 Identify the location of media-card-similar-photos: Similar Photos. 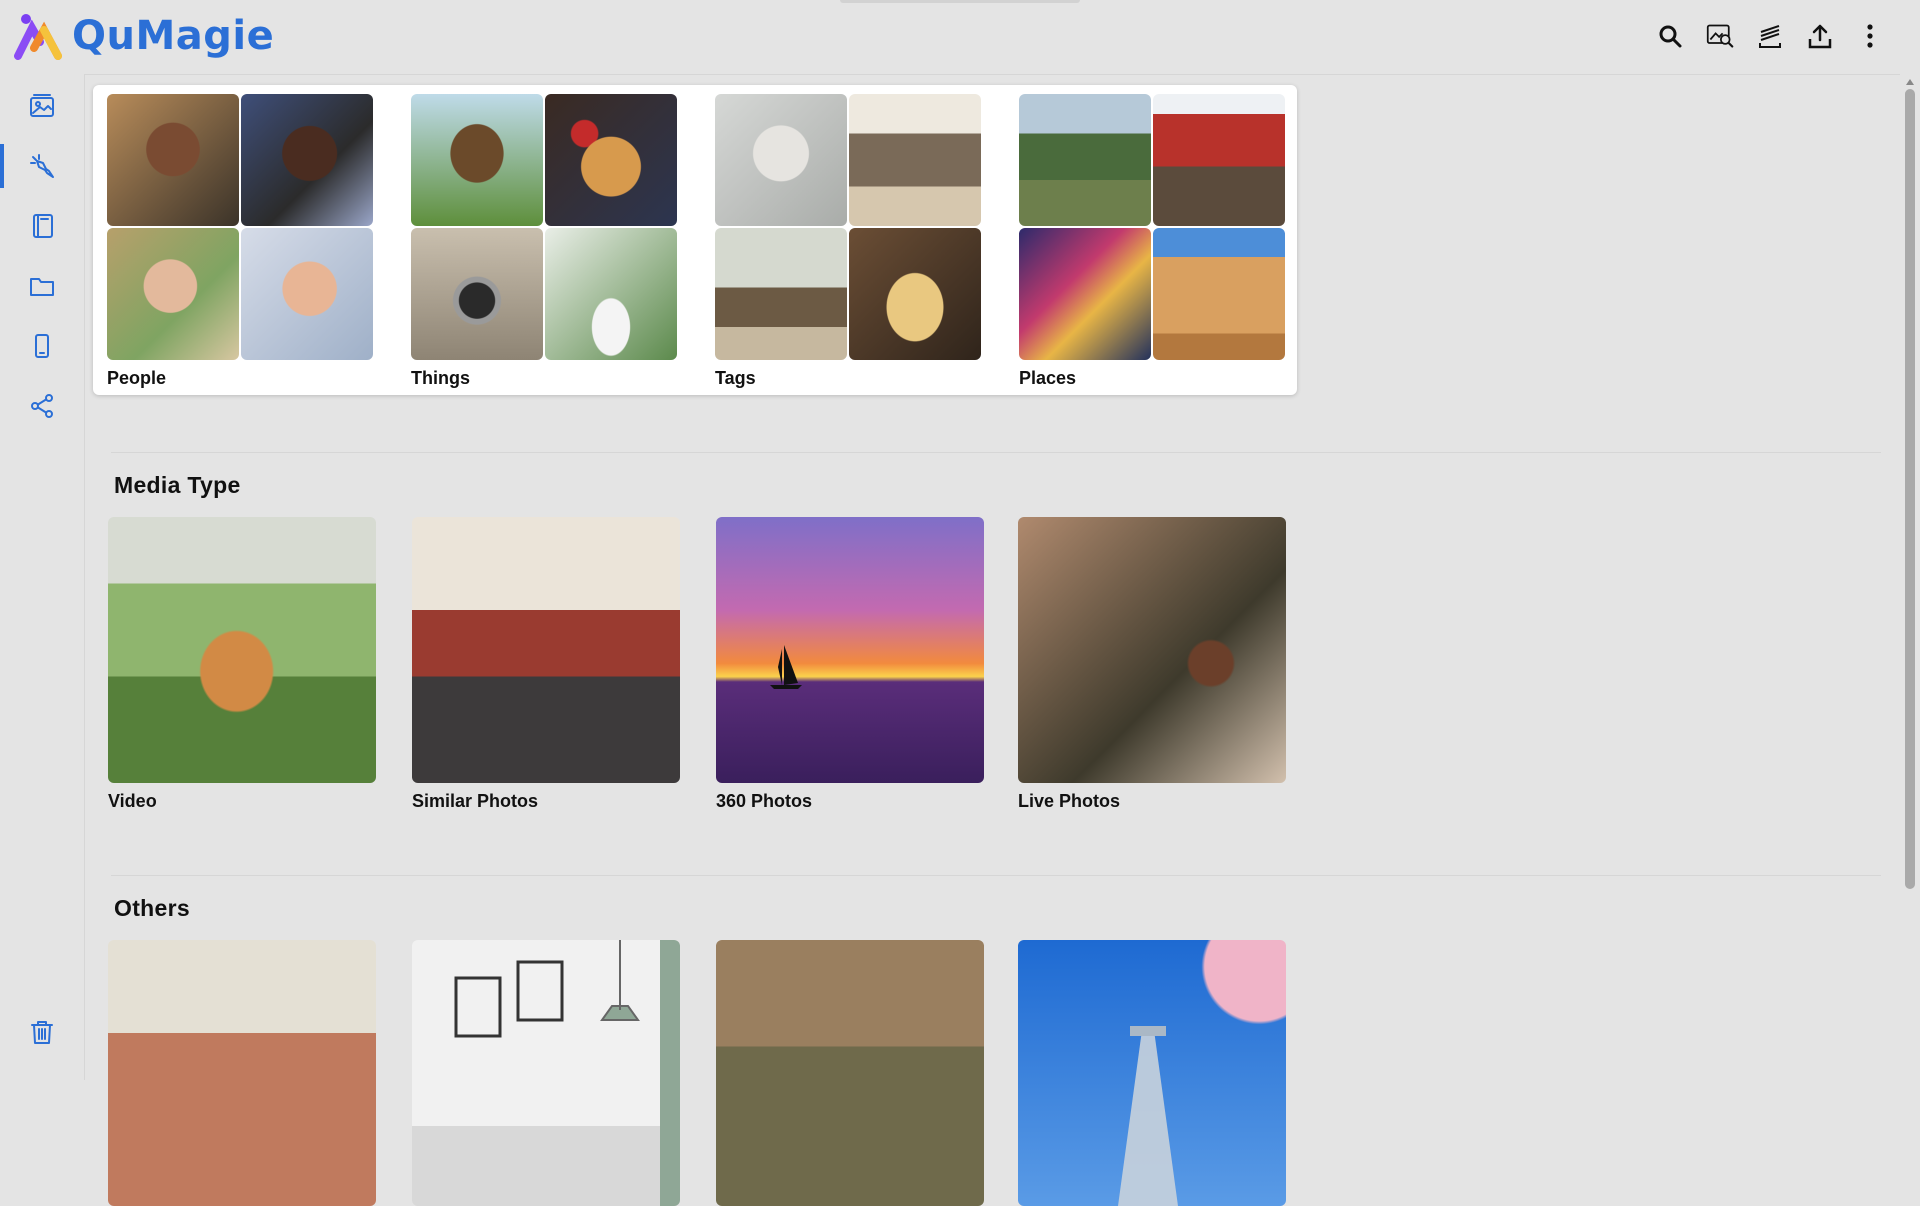
(546, 664).